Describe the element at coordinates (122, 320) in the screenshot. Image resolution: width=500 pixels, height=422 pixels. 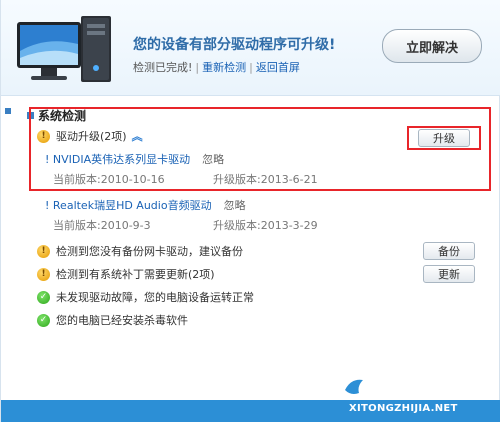
I see `check-text: 您的电脑已经安装杀毒软件` at that location.